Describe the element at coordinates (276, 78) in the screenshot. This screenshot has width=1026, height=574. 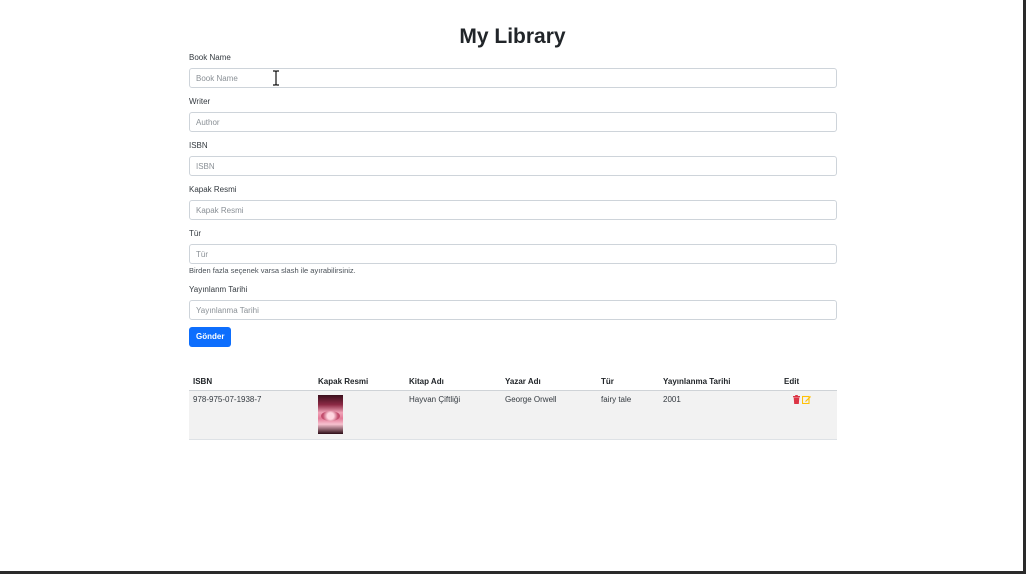
I see `text-cursor-icon` at that location.